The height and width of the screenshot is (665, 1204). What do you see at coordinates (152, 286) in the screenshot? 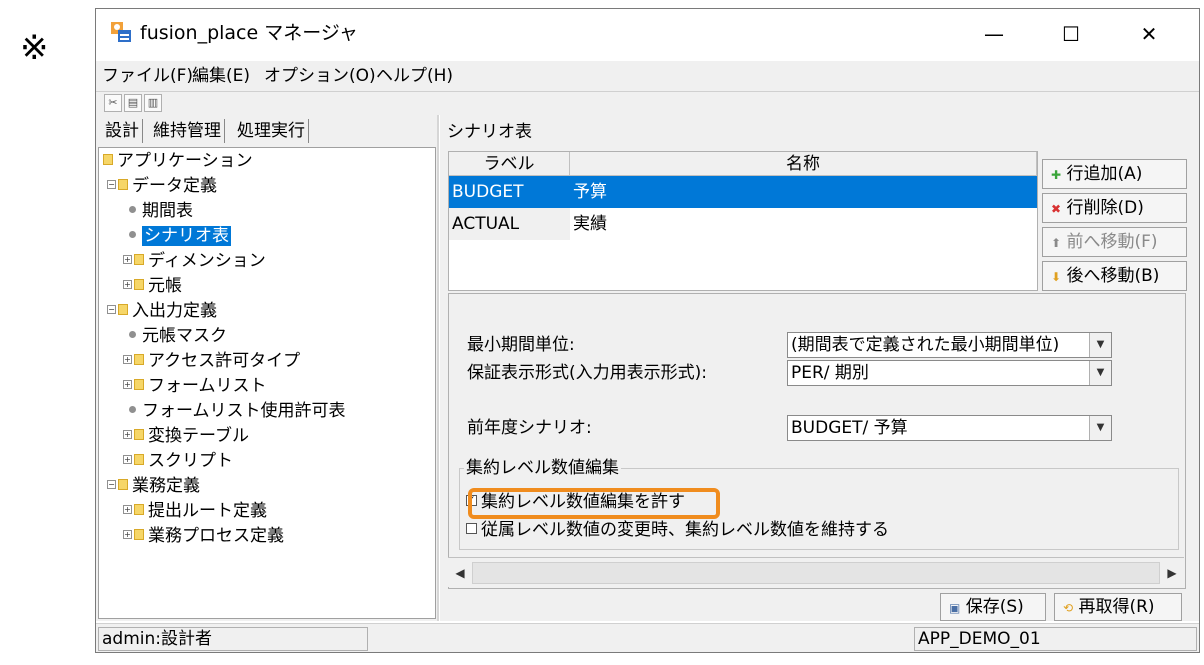
I see `tree-node-ledger: + 元帳` at bounding box center [152, 286].